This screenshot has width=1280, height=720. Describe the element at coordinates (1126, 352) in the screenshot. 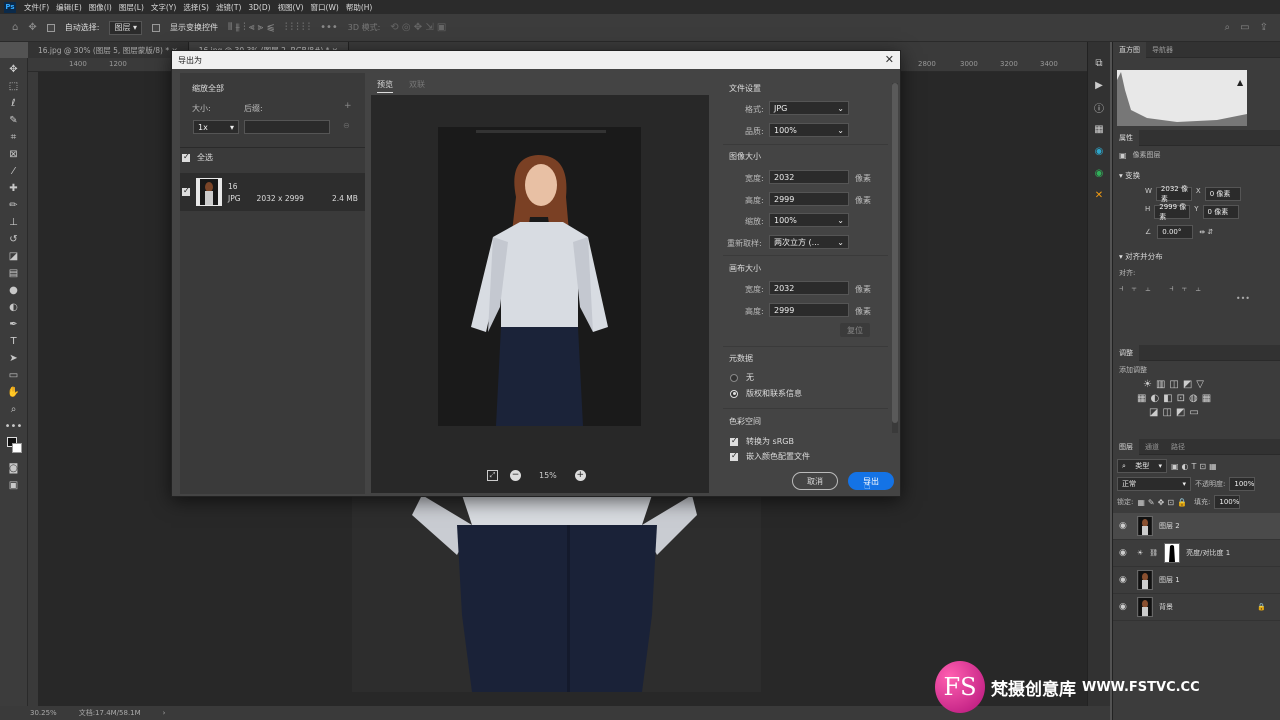

I see `tab-adjustments: 调整` at that location.